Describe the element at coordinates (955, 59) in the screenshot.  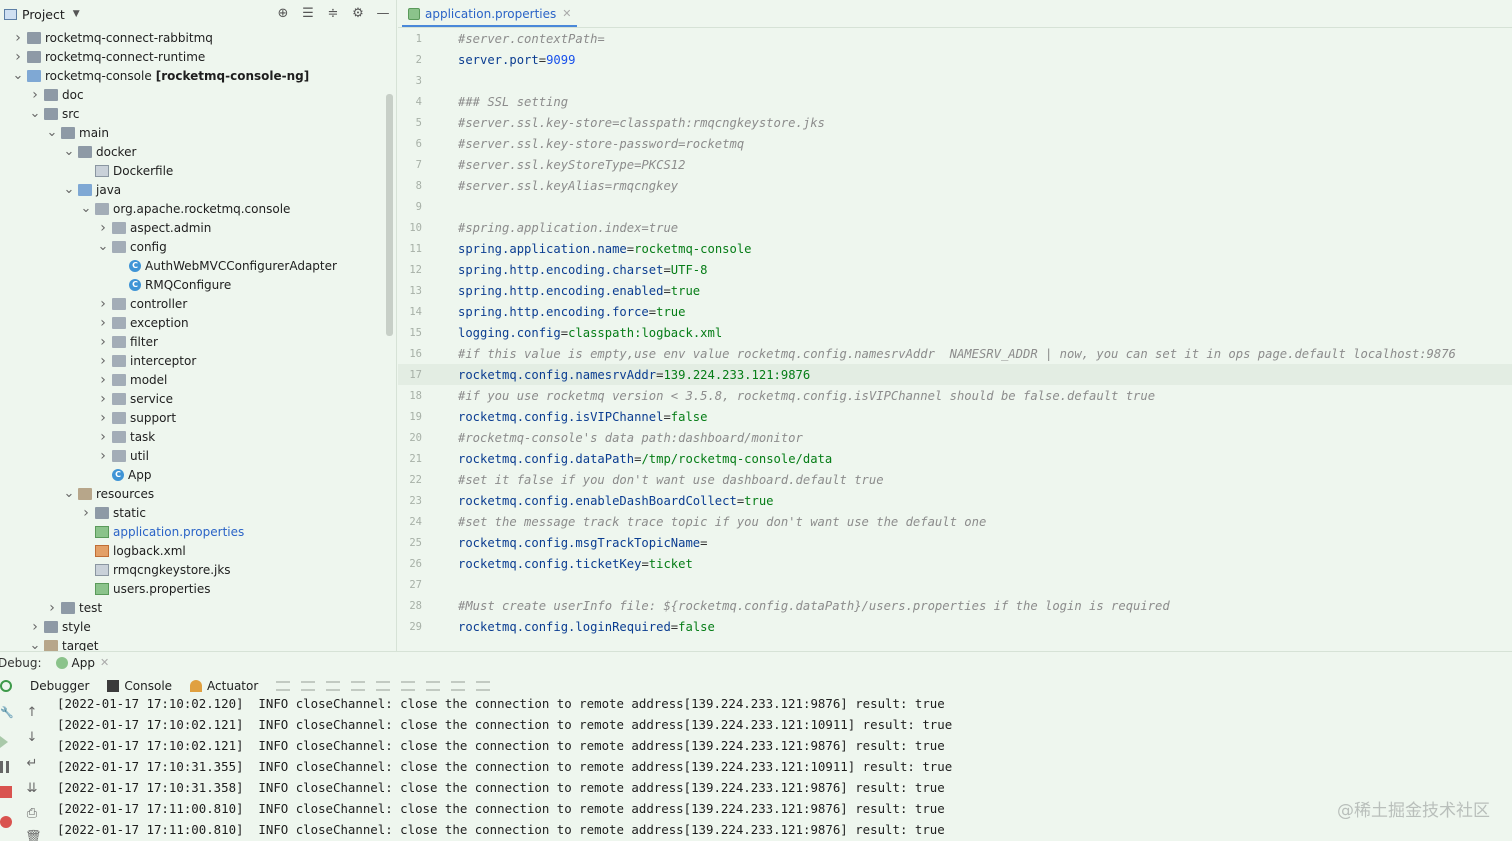
I see `code-line: 2 server.port=9099` at that location.